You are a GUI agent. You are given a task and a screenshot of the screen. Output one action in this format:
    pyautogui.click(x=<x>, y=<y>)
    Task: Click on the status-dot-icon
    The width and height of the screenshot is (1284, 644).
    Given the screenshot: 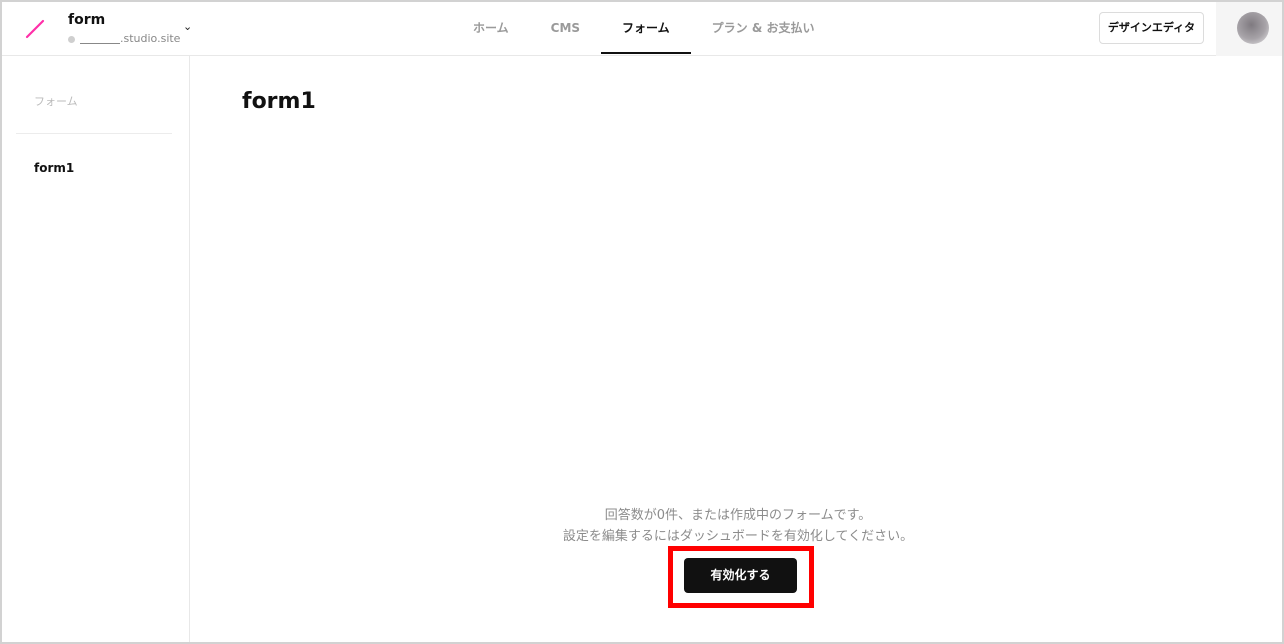 What is the action you would take?
    pyautogui.click(x=71, y=39)
    